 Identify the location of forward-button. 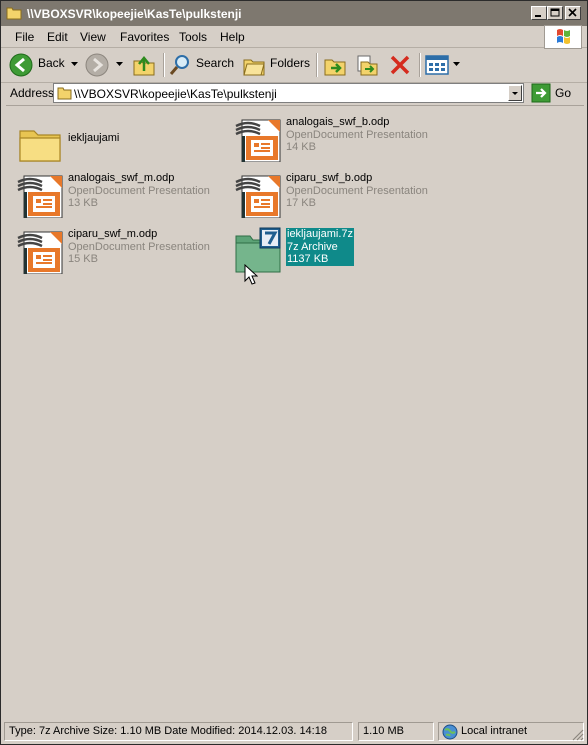
(105, 65).